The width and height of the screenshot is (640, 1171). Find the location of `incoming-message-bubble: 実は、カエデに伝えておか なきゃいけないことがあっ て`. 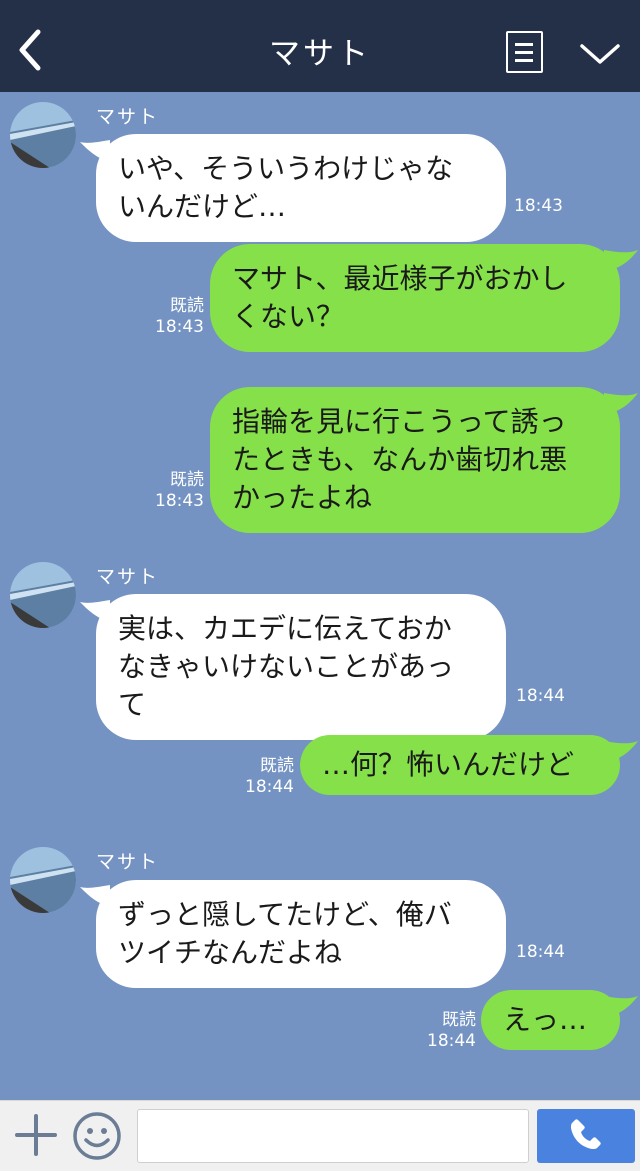

incoming-message-bubble: 実は、カエデに伝えておか なきゃいけないことがあっ て is located at coordinates (301, 667).